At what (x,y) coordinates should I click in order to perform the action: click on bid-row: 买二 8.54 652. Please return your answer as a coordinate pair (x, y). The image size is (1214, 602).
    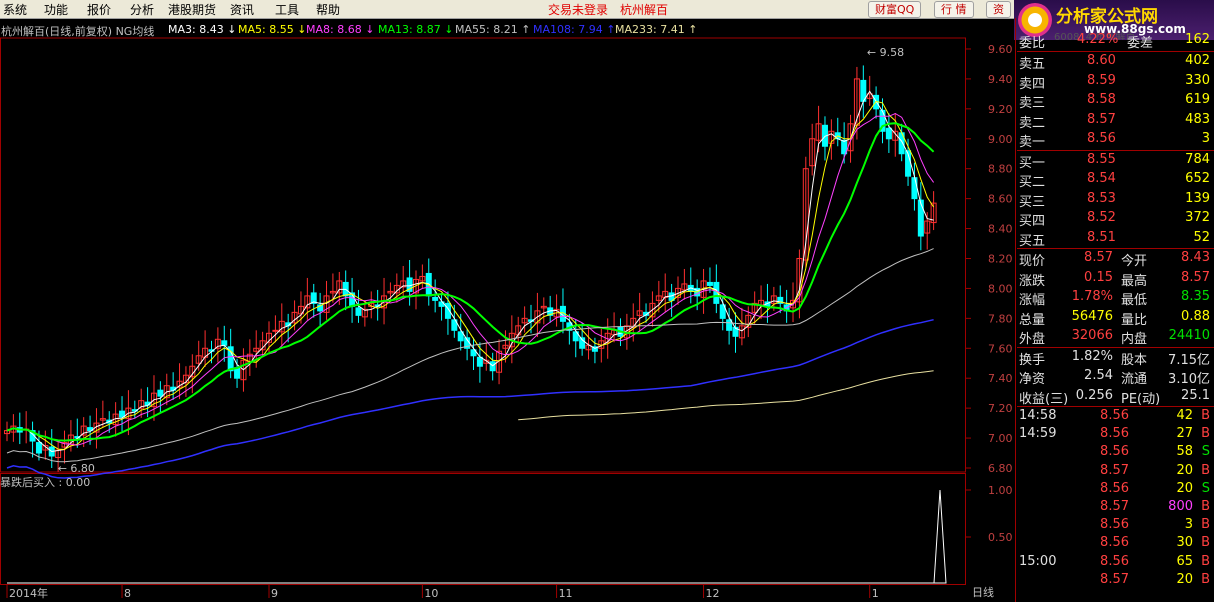
    Looking at the image, I should click on (1114, 180).